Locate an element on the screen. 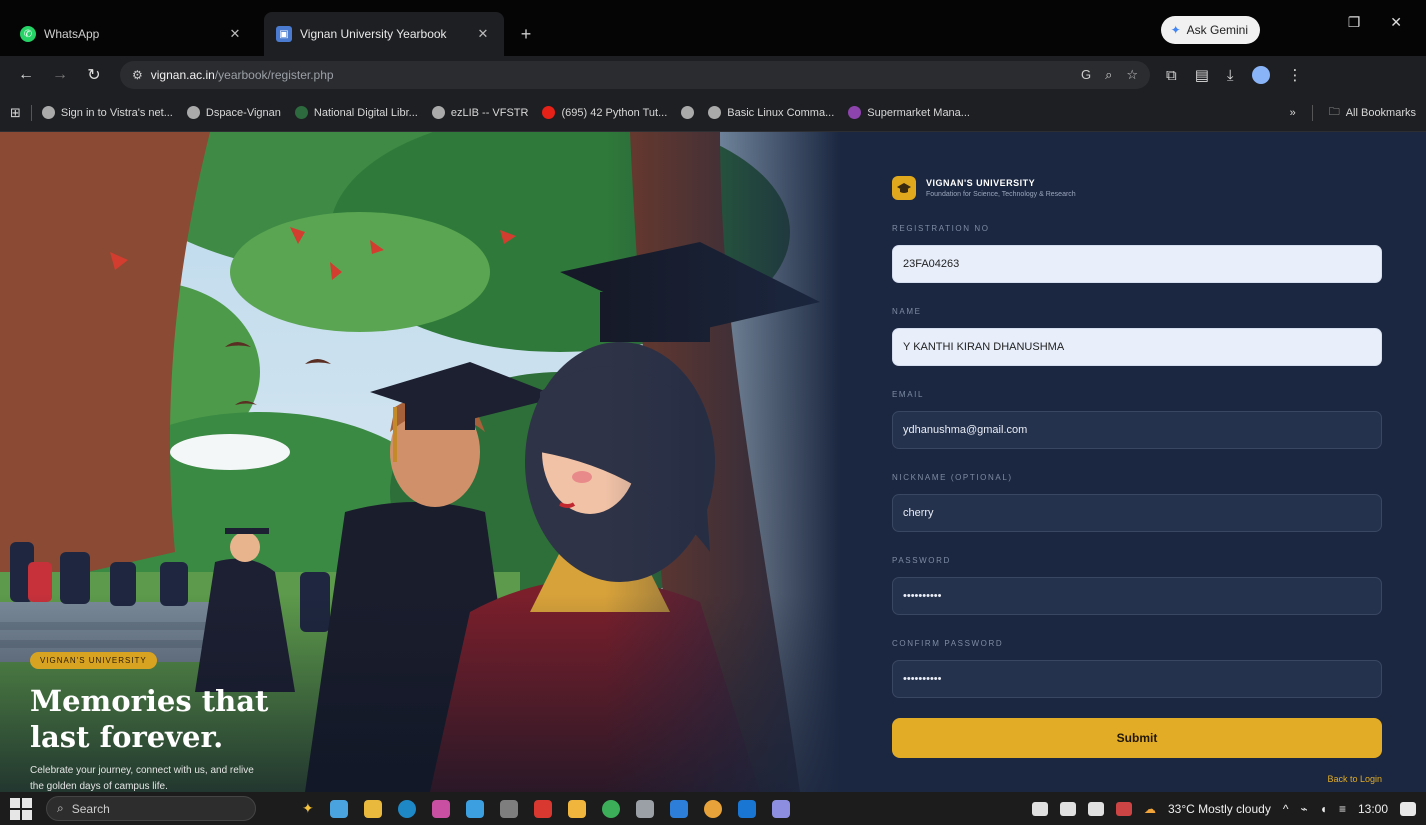 The width and height of the screenshot is (1426, 825). zoom-icon: ⌕ is located at coordinates (1108, 75).